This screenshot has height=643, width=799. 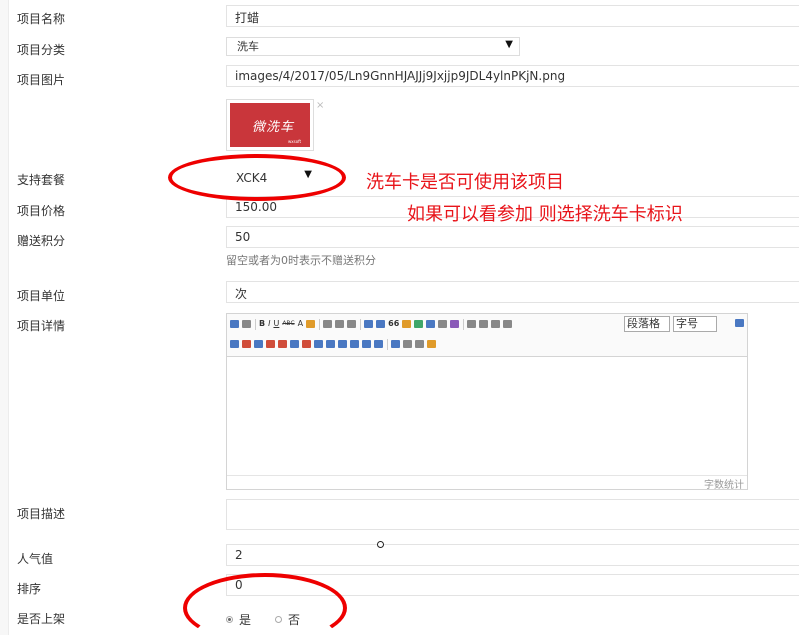 I want to click on indent-icon, so click(x=508, y=324).